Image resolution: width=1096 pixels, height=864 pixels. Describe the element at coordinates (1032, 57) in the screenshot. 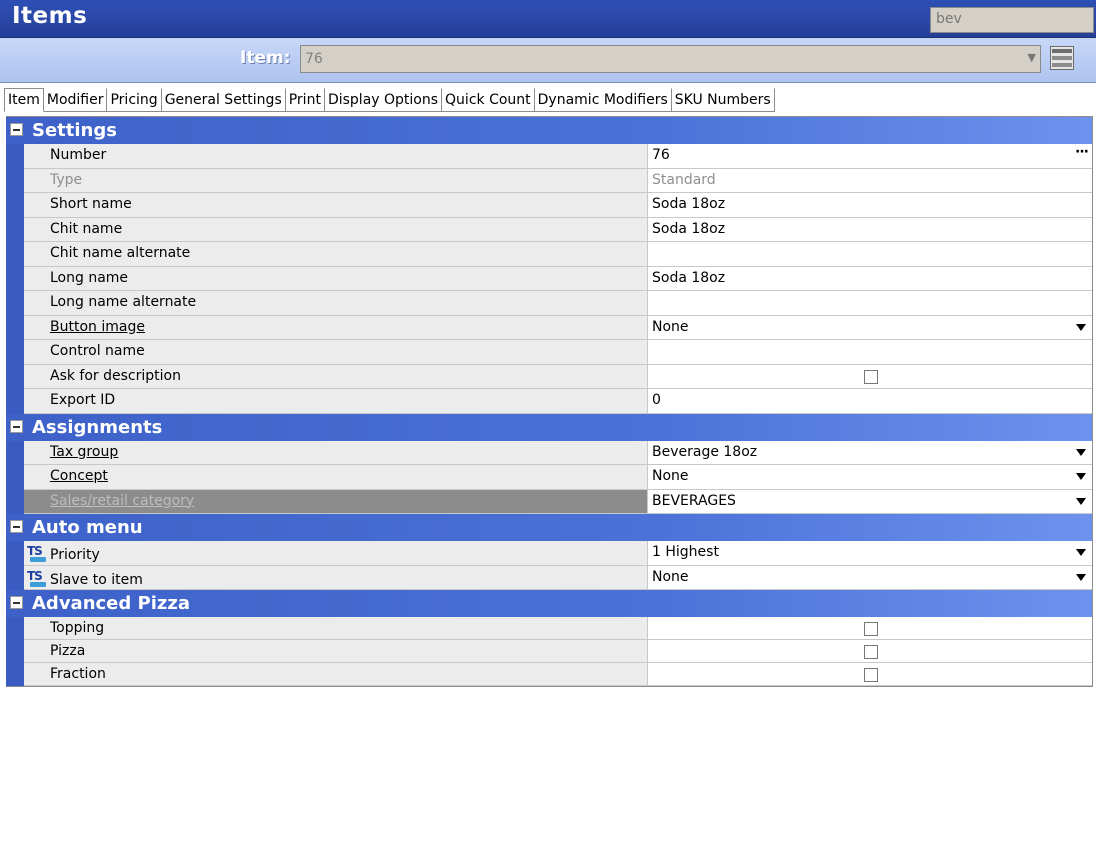

I see `chevron-down-icon: ▼` at that location.